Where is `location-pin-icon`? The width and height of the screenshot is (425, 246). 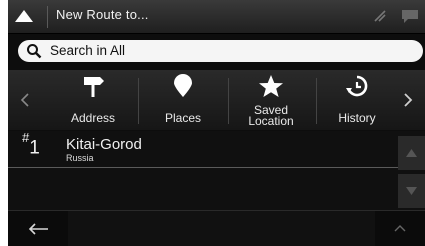 location-pin-icon is located at coordinates (183, 85).